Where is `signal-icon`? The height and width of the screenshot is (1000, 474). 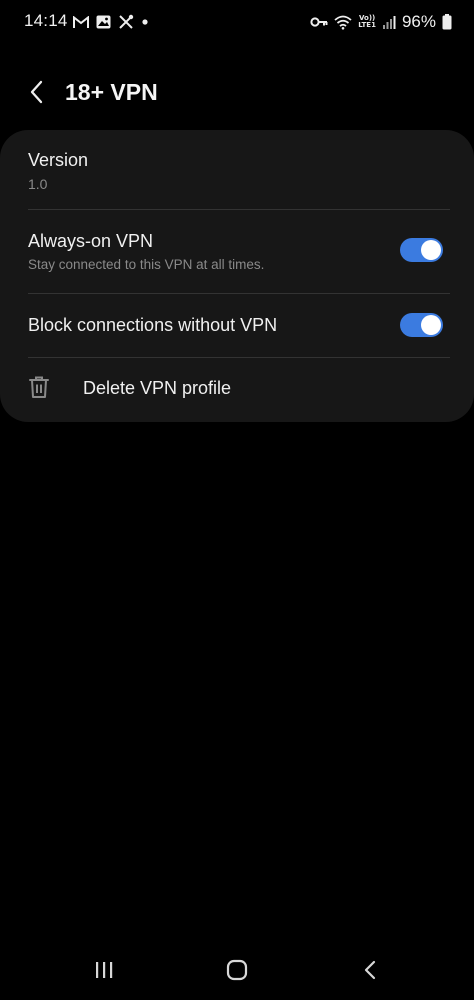
signal-icon is located at coordinates (389, 22).